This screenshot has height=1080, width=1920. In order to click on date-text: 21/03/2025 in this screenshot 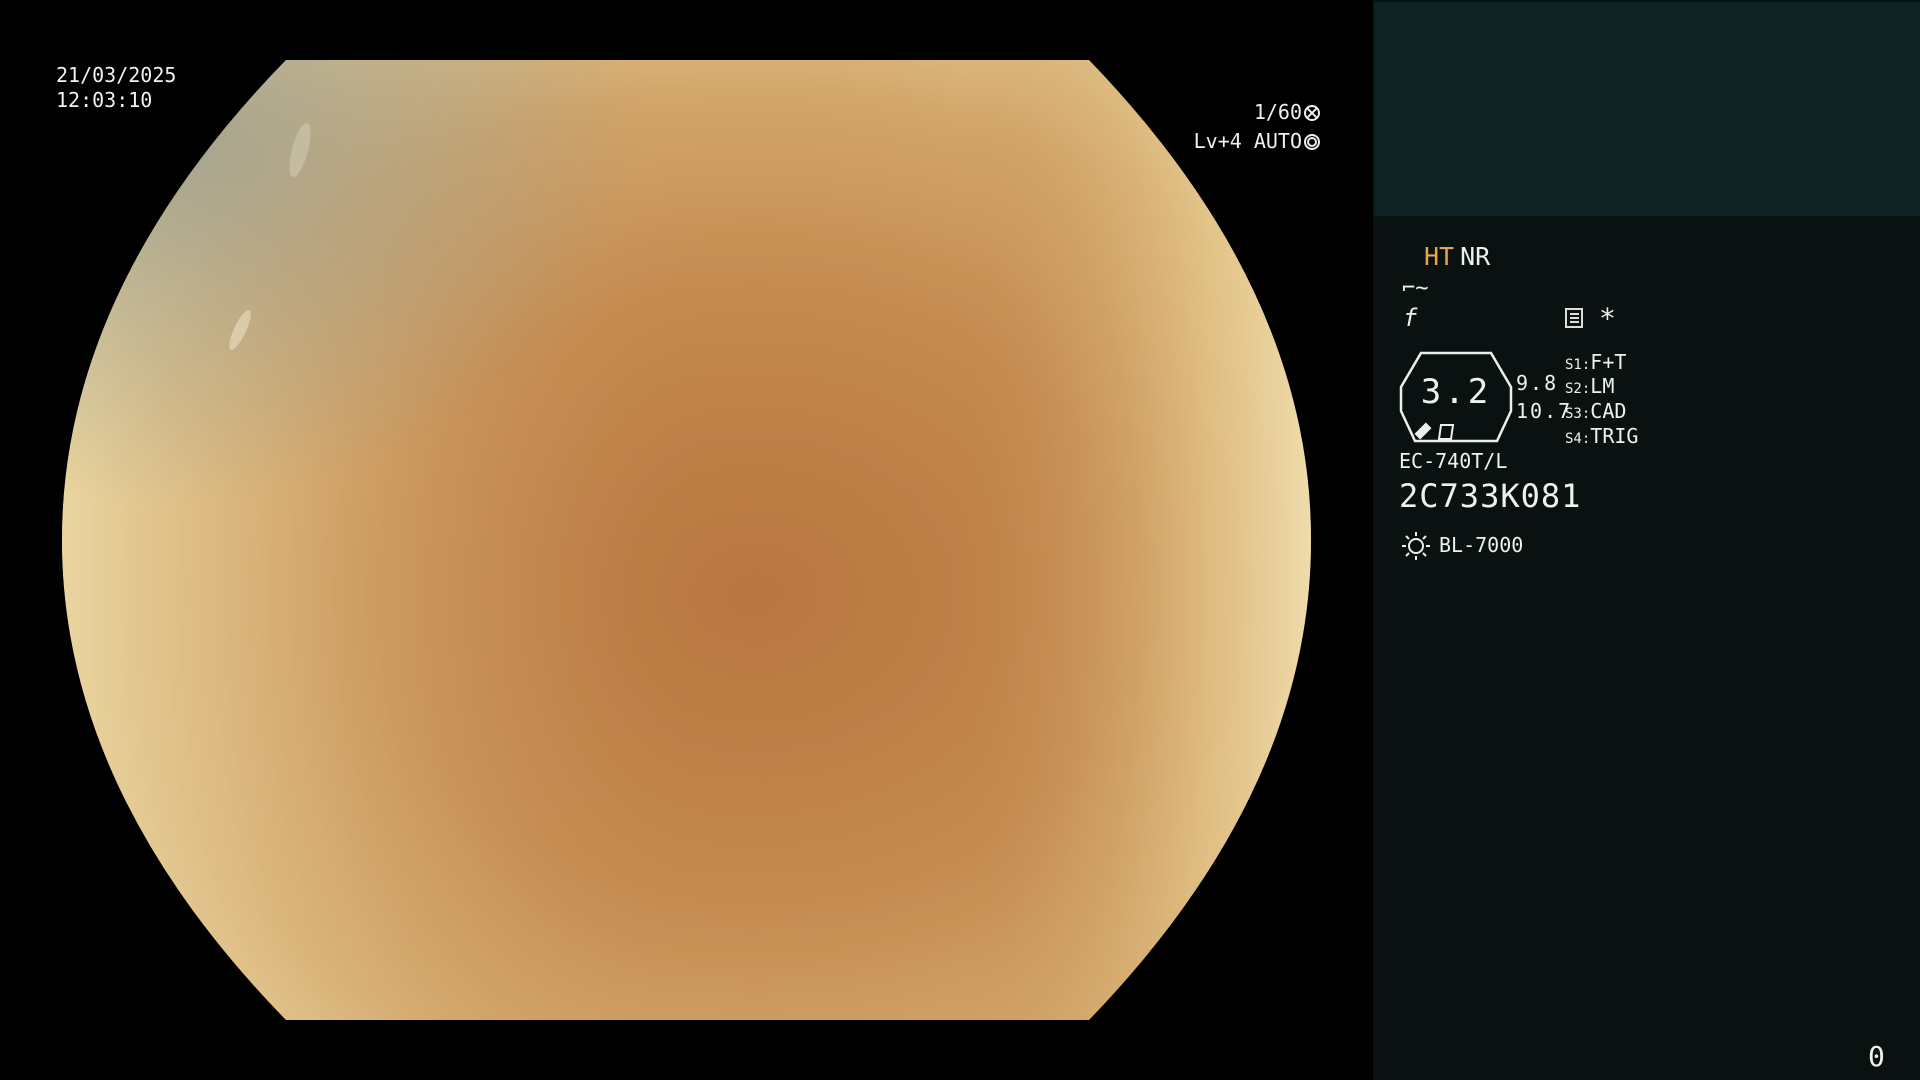, I will do `click(116, 75)`.